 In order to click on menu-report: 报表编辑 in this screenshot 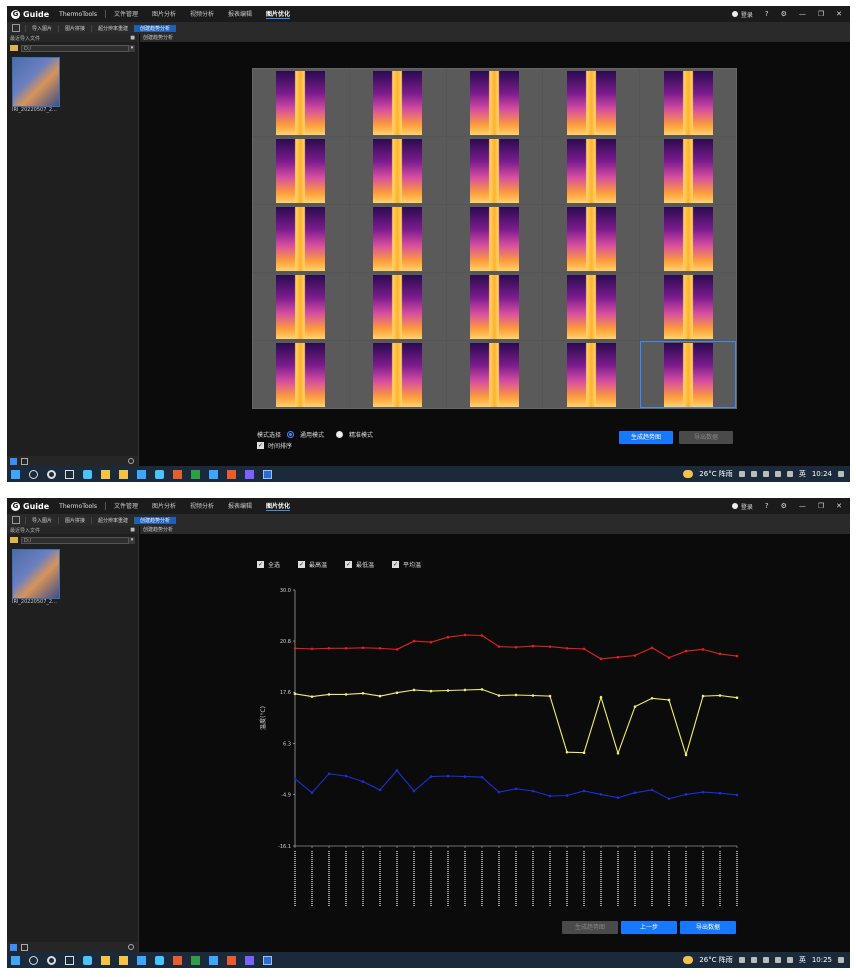, I will do `click(240, 14)`.